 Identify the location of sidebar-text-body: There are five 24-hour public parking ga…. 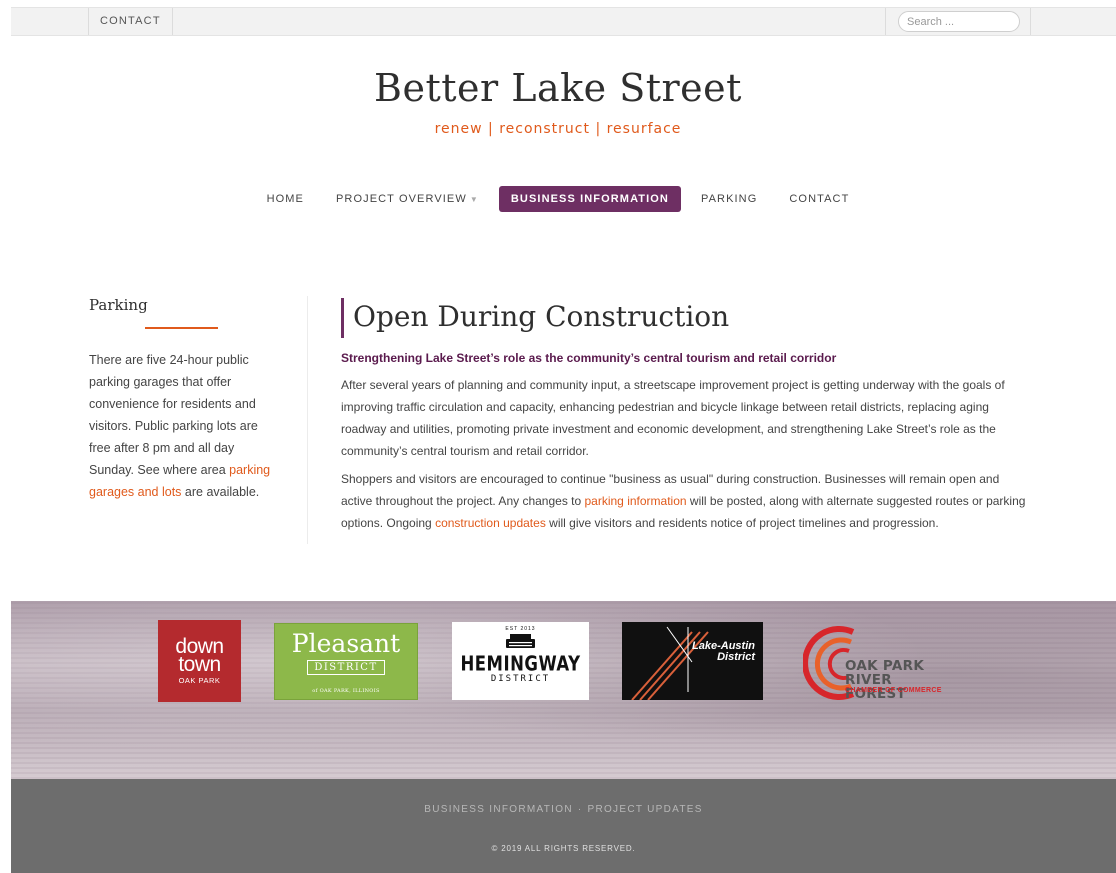
(173, 415).